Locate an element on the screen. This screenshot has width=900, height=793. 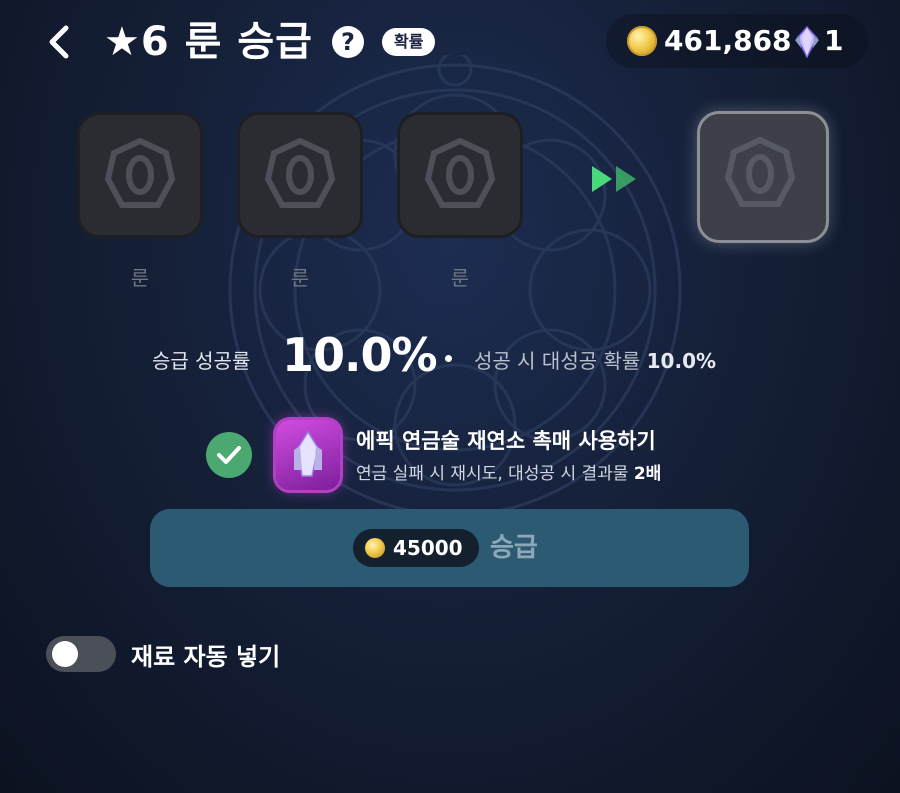
separator-dot is located at coordinates (448, 358).